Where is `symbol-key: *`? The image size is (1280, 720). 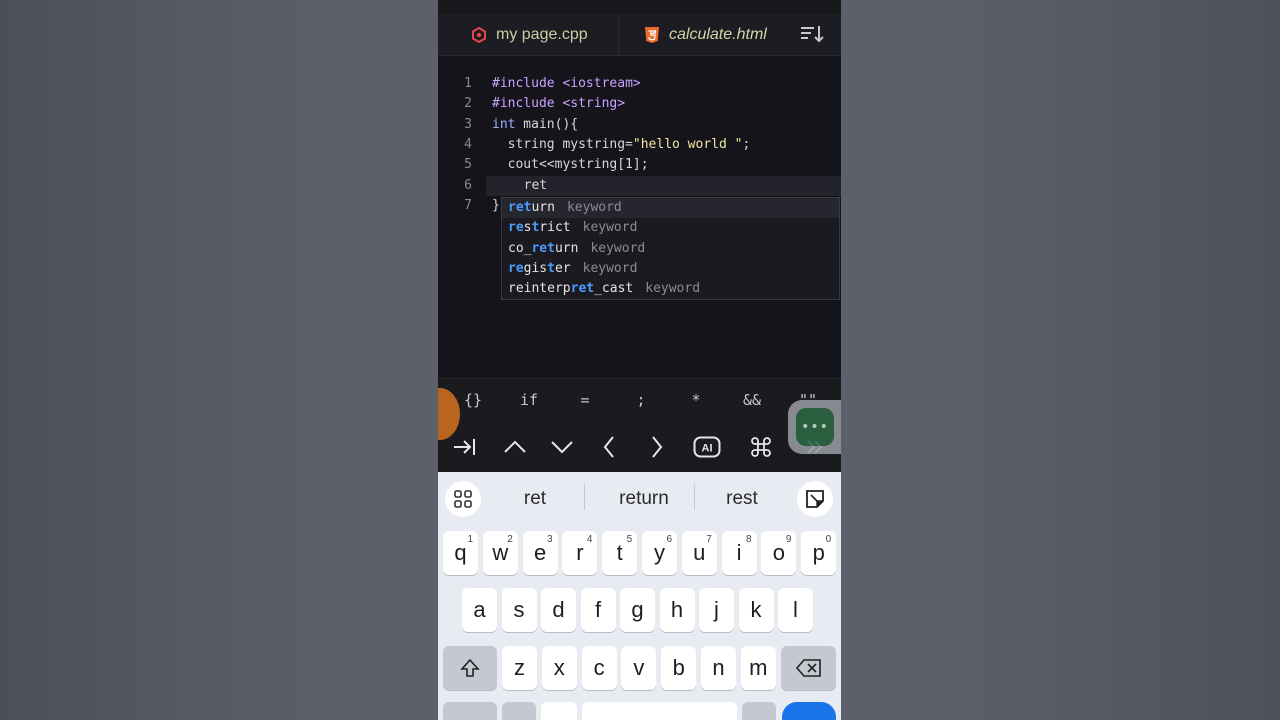
symbol-key: * is located at coordinates (696, 400).